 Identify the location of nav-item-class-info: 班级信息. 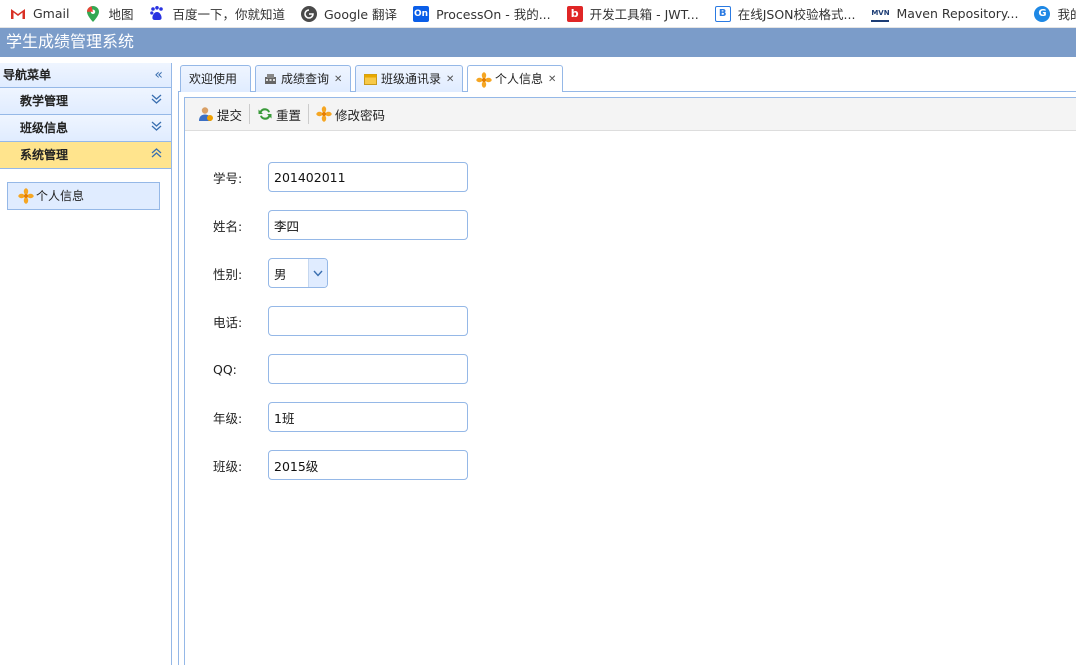
(85, 128).